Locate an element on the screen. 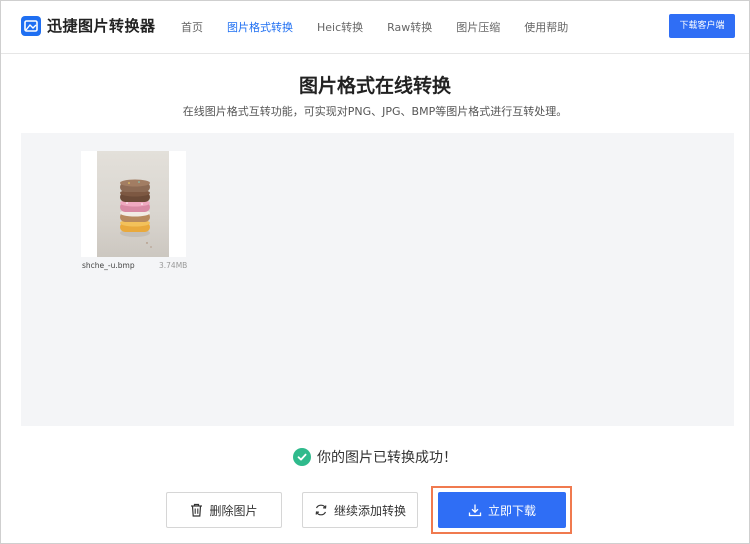  continue-add-button: 继续添加转换 is located at coordinates (360, 510).